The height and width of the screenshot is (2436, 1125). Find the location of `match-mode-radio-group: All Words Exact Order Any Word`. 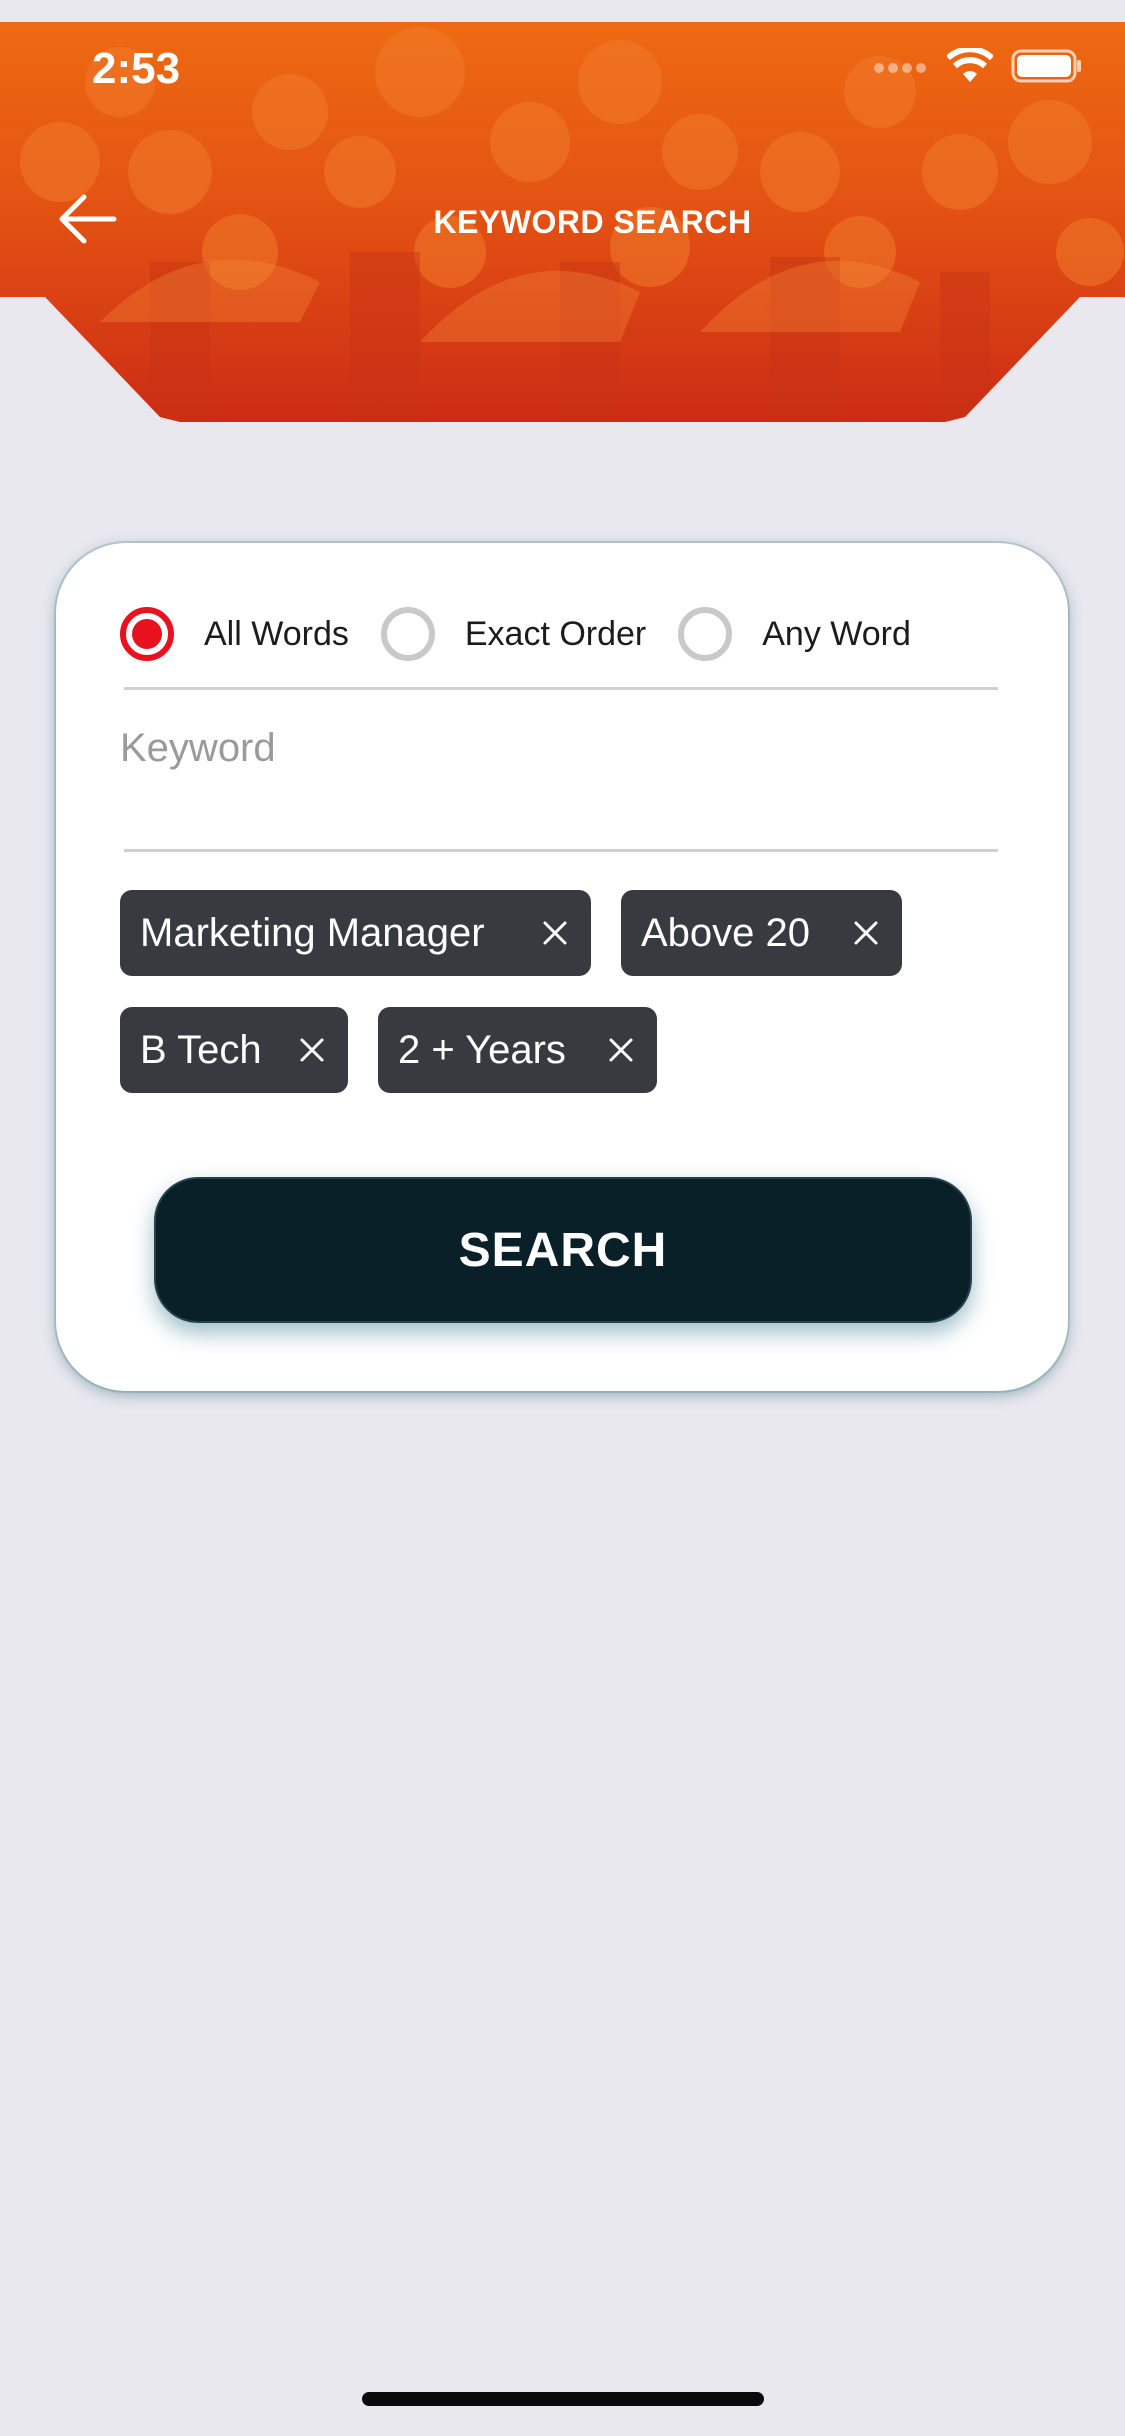

match-mode-radio-group: All Words Exact Order Any Word is located at coordinates (515, 634).